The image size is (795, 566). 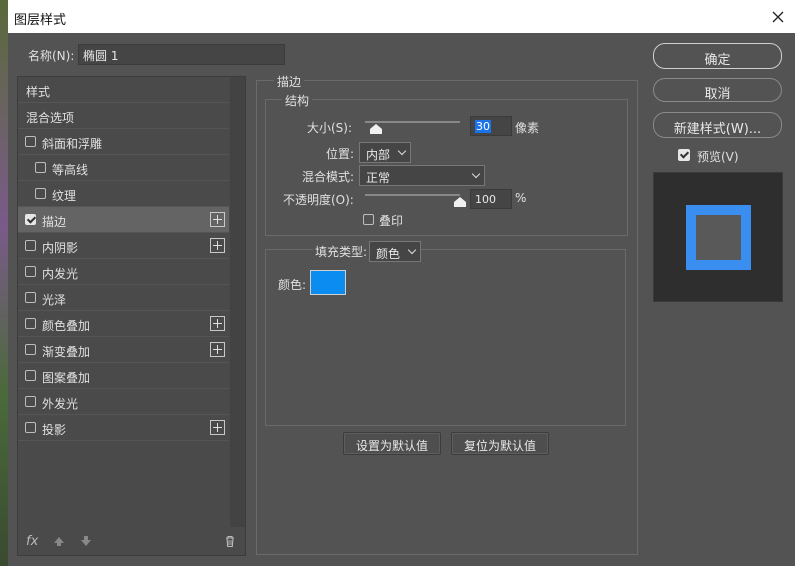 I want to click on blend-mode-dropdown: 正常, so click(x=422, y=175).